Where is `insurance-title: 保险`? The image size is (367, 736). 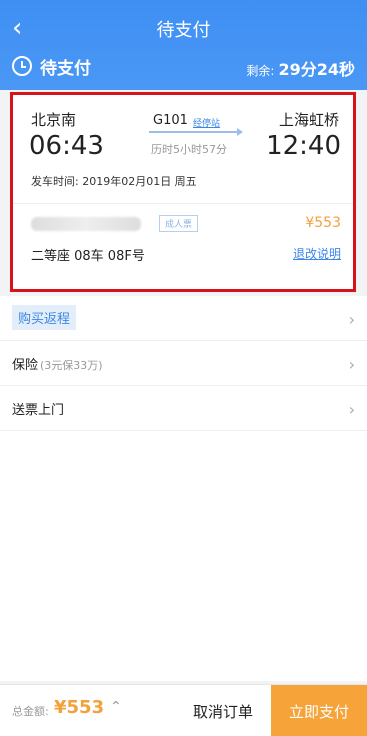 insurance-title: 保险 is located at coordinates (25, 365).